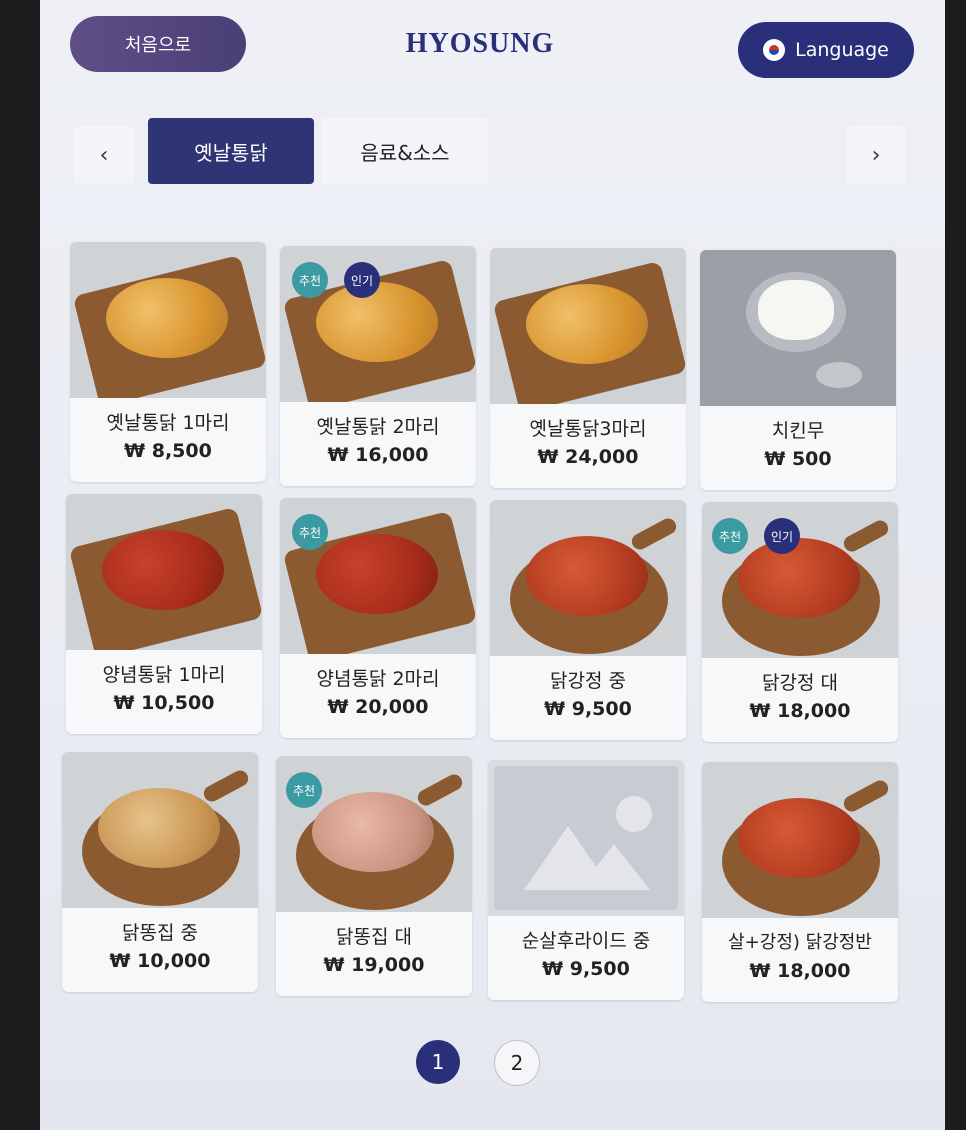 This screenshot has width=966, height=1130. Describe the element at coordinates (164, 675) in the screenshot. I see `menu-item-name: 양념통닭 1마리` at that location.